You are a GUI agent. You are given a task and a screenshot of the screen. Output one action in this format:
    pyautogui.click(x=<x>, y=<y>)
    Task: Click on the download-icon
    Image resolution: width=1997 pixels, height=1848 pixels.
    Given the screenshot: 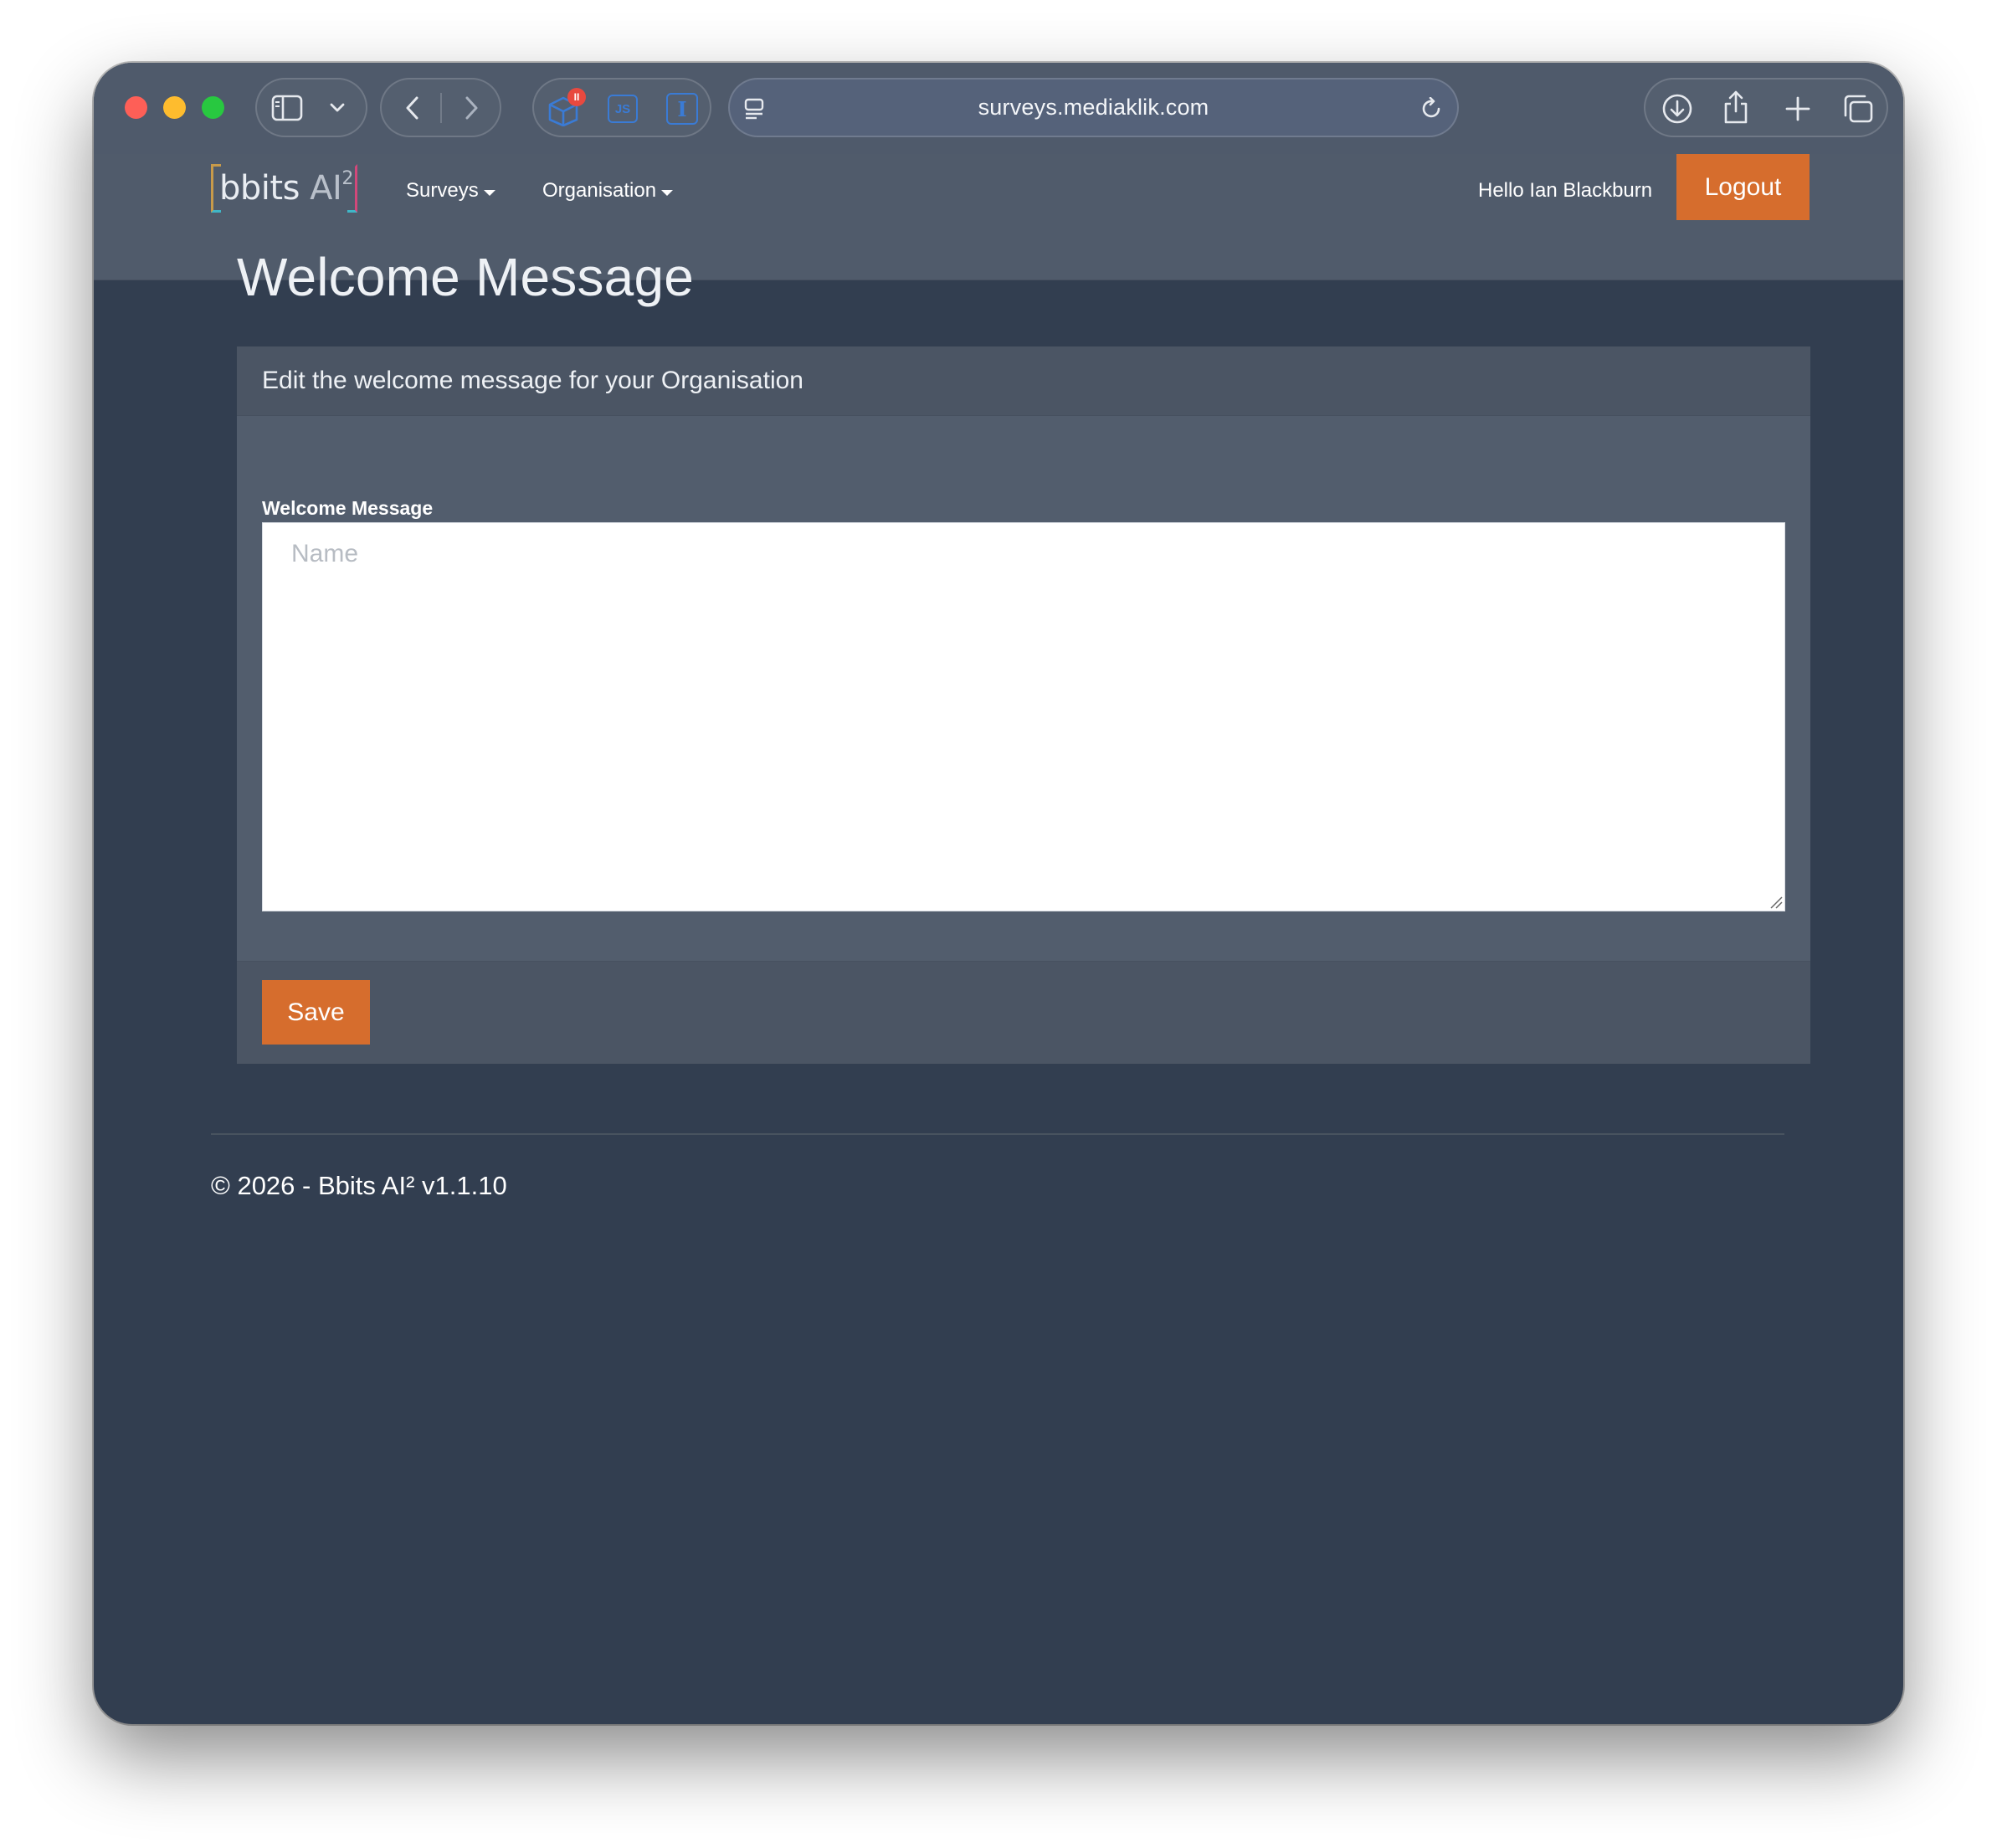 What is the action you would take?
    pyautogui.click(x=1678, y=109)
    